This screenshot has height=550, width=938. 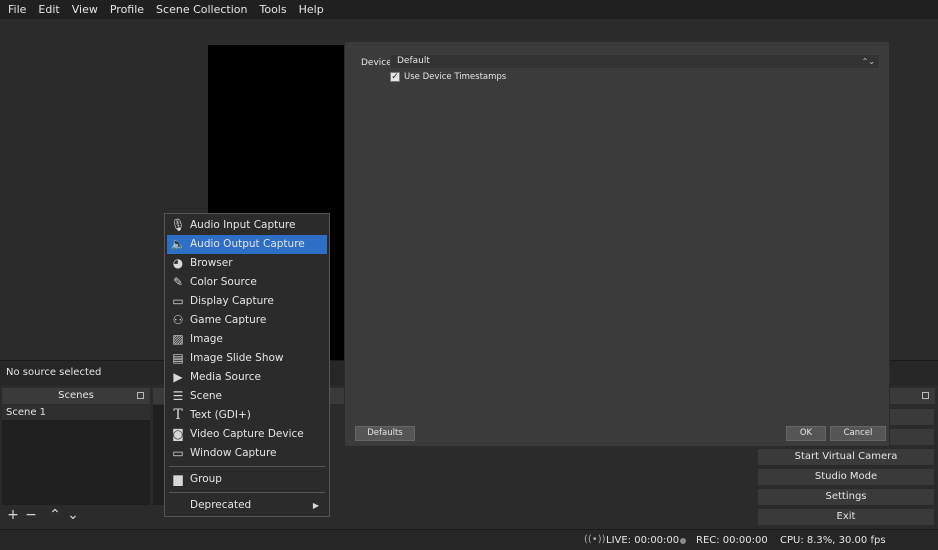 I want to click on broadcast-icon: ((•)), so click(x=595, y=539).